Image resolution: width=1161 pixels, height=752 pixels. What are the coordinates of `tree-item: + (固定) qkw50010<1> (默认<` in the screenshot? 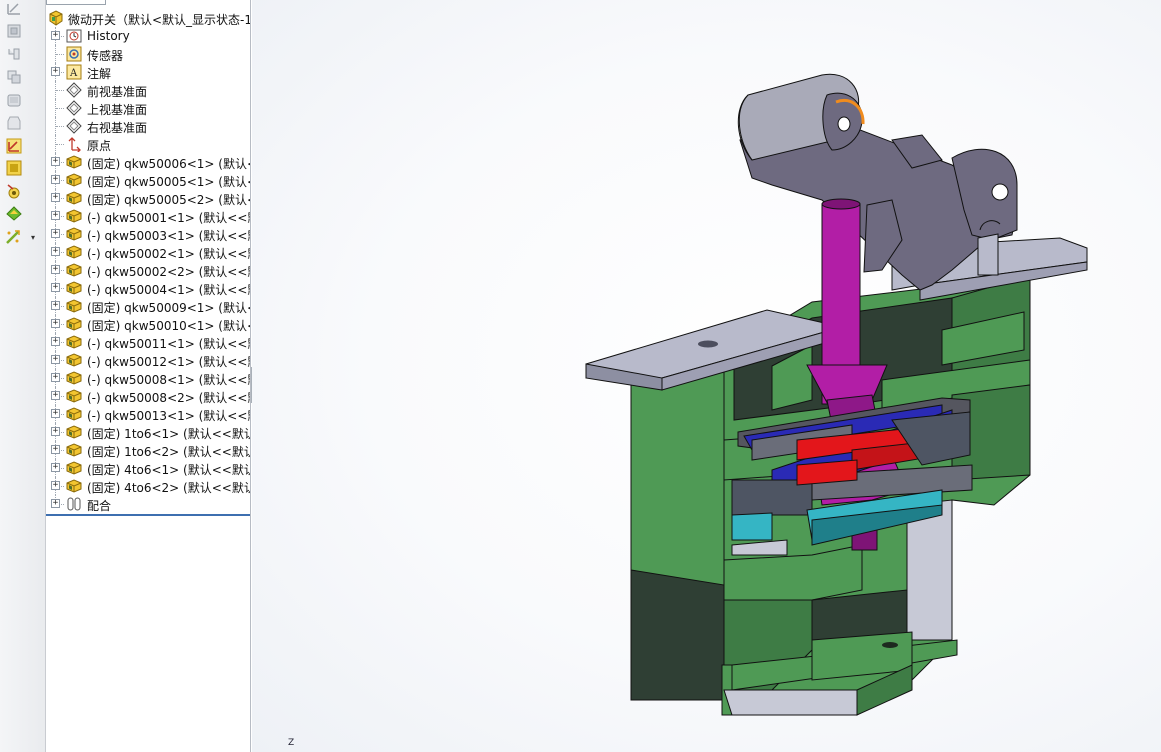 It's located at (148, 324).